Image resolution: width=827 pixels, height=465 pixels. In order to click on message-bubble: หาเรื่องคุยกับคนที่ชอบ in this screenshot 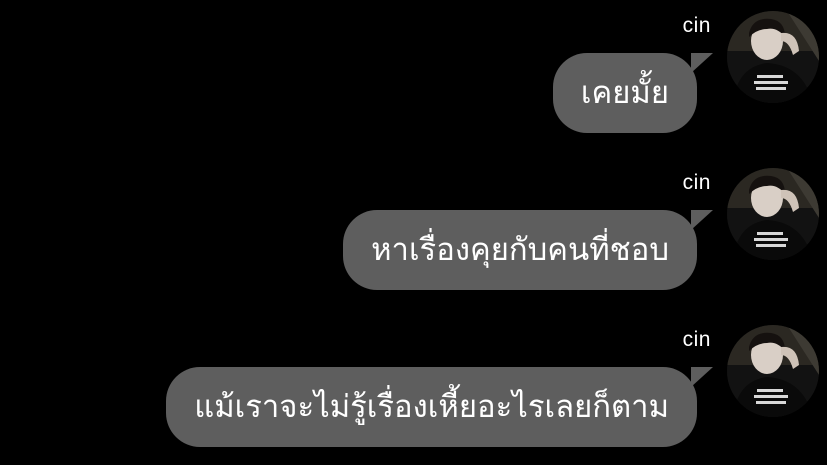, I will do `click(528, 250)`.